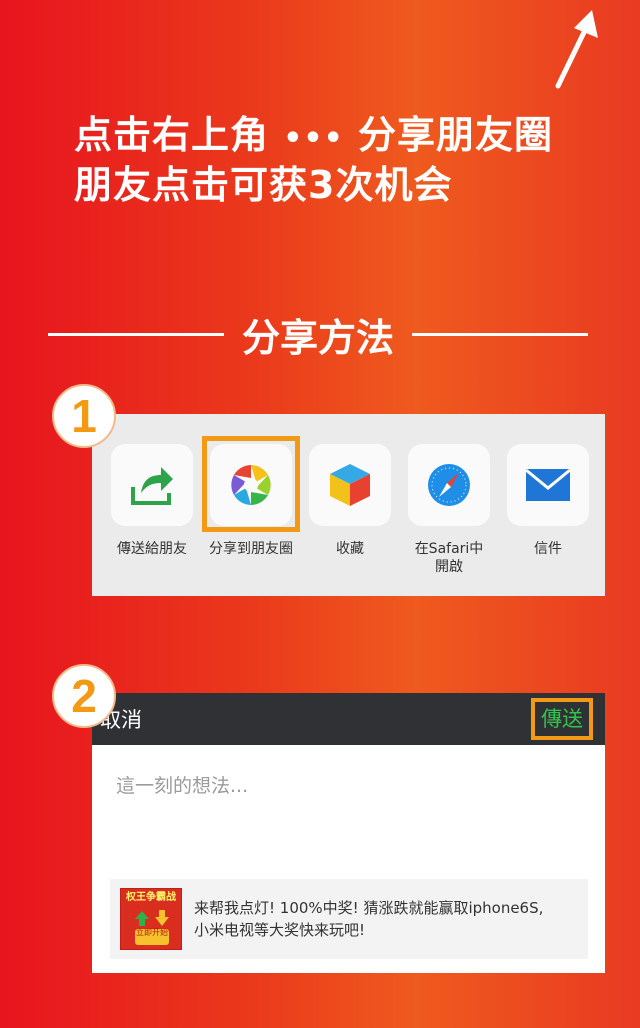 The image size is (640, 1028). I want to click on link-thumbnail: 权王争霸战 立即开始, so click(151, 919).